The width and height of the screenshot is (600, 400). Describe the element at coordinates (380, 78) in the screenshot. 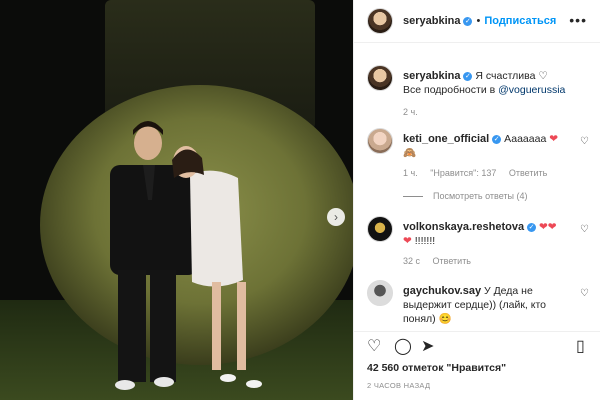

I see `caption-avatar` at that location.